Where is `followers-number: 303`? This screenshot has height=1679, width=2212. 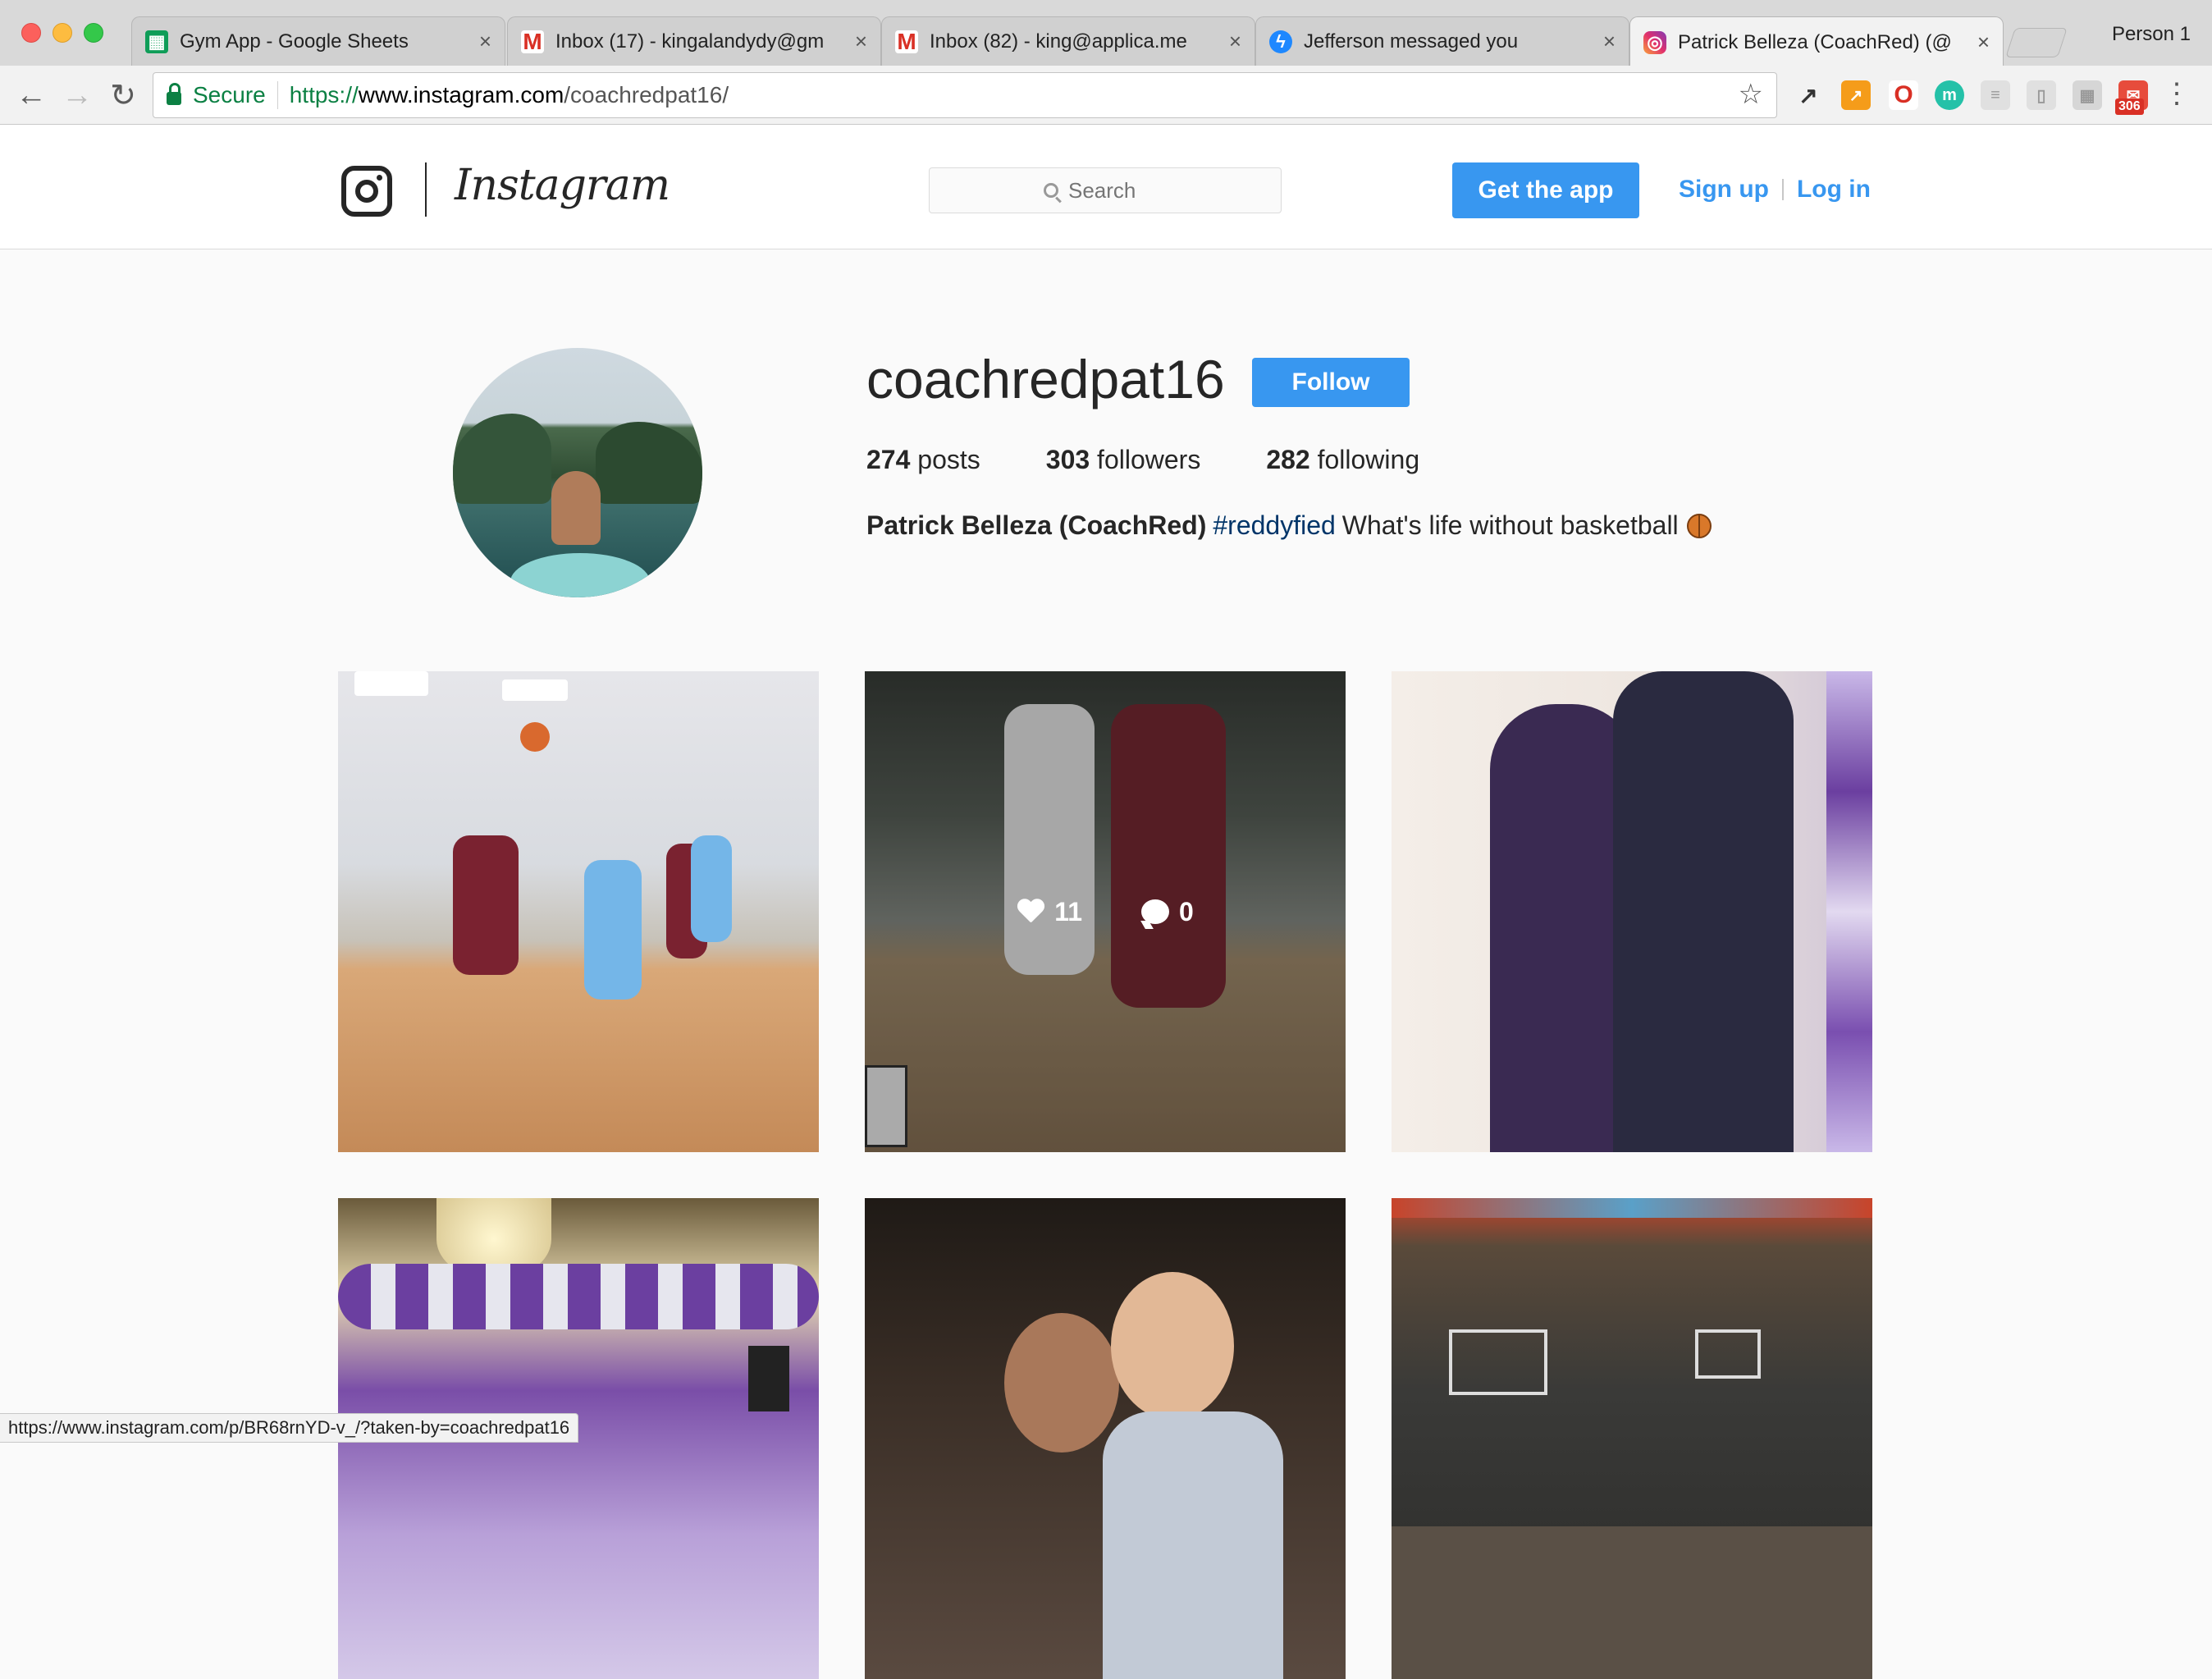 followers-number: 303 is located at coordinates (1067, 459).